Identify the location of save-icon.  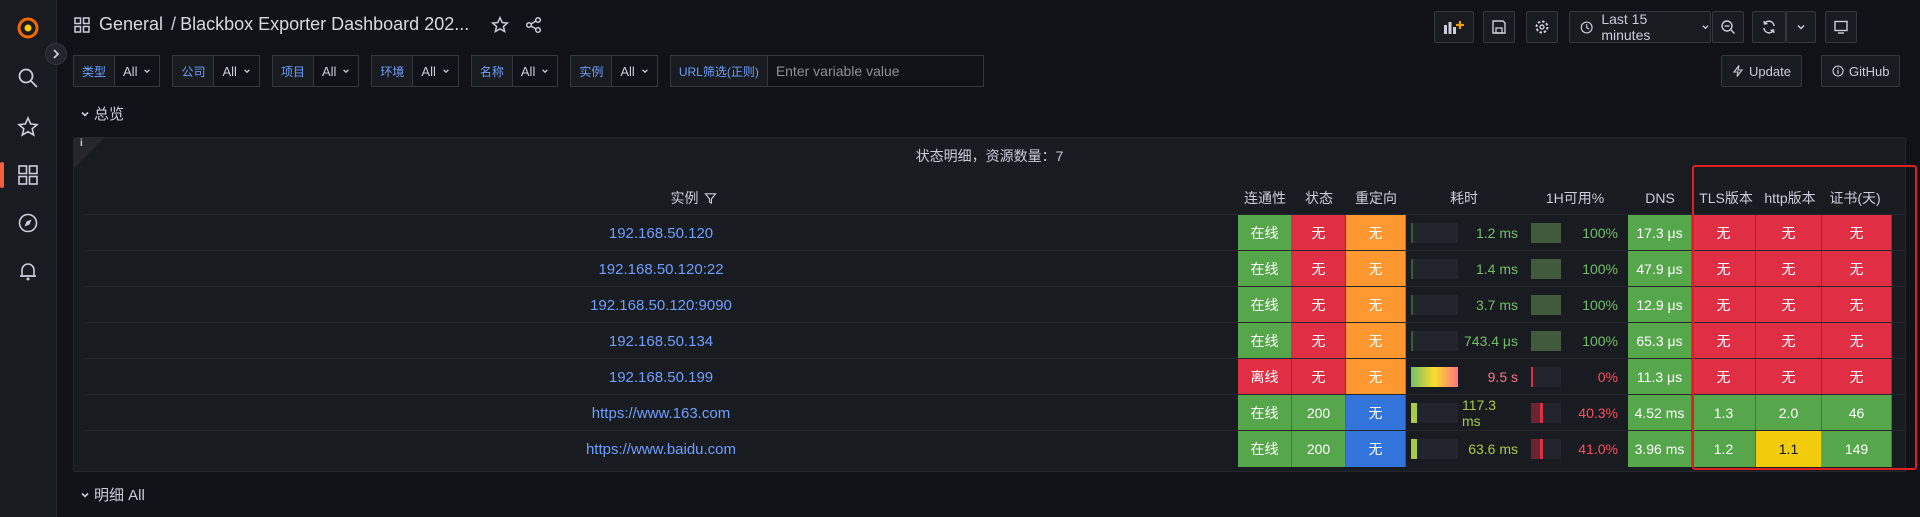
(1499, 27).